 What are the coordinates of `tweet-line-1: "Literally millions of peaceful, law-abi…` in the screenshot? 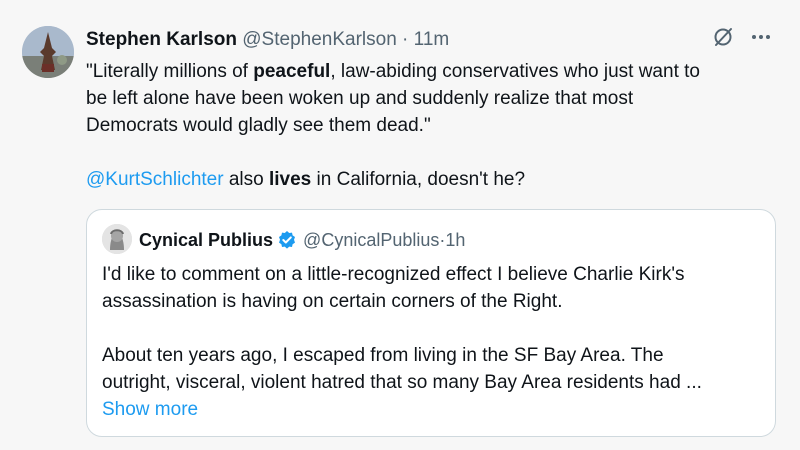 It's located at (431, 71).